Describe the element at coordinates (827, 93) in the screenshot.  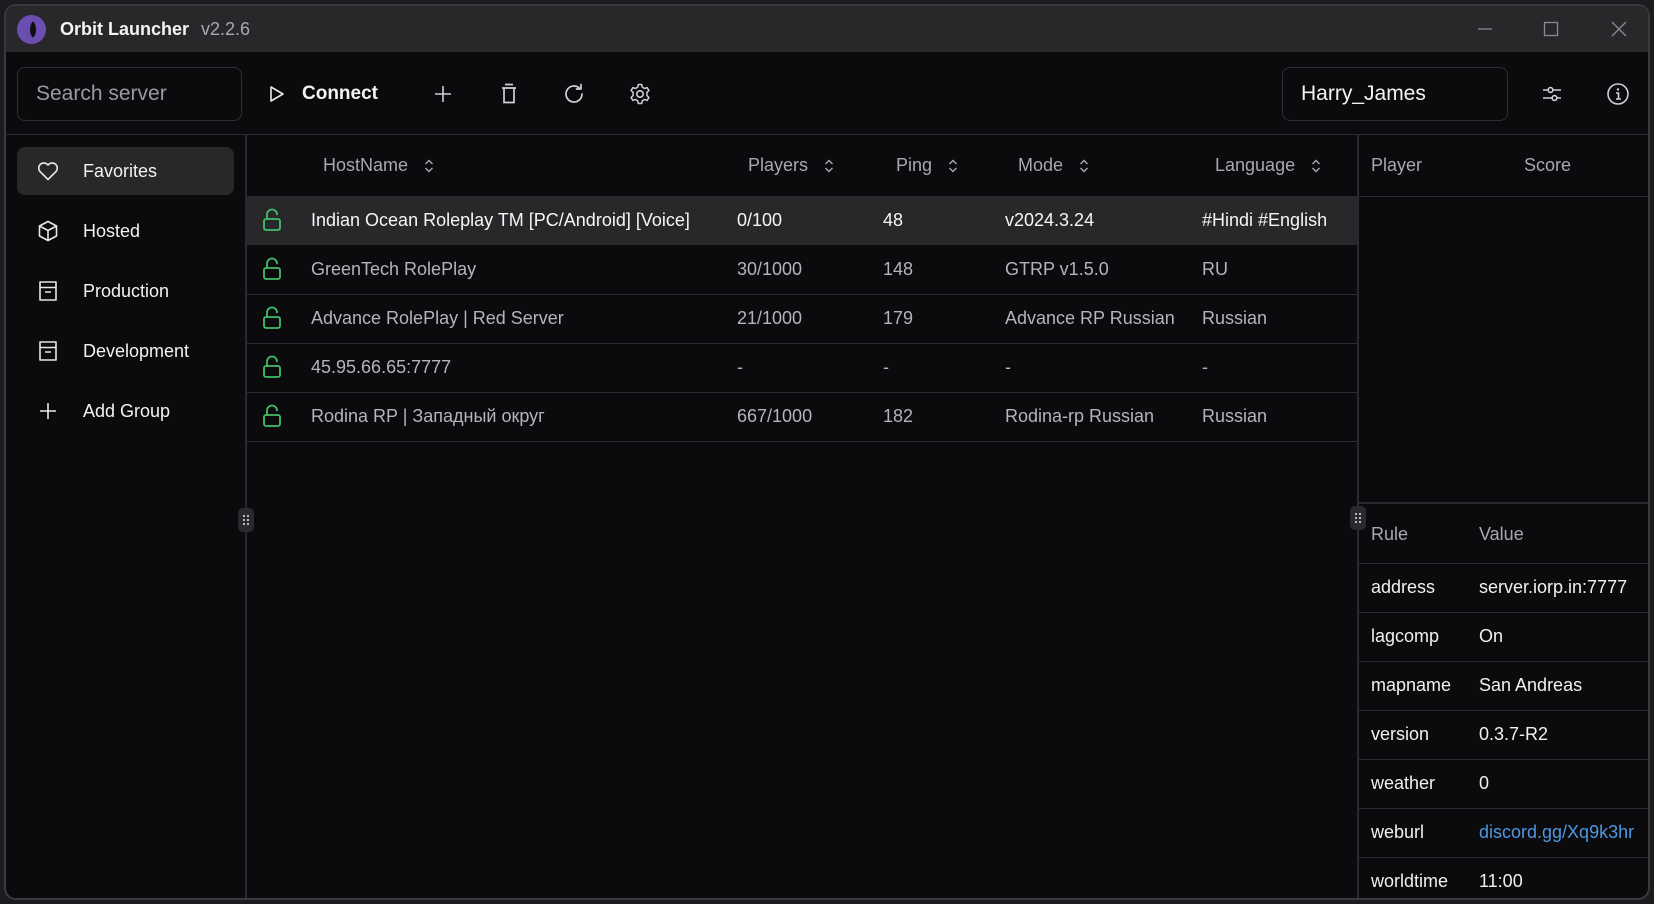
I see `toolbar: Connect` at that location.